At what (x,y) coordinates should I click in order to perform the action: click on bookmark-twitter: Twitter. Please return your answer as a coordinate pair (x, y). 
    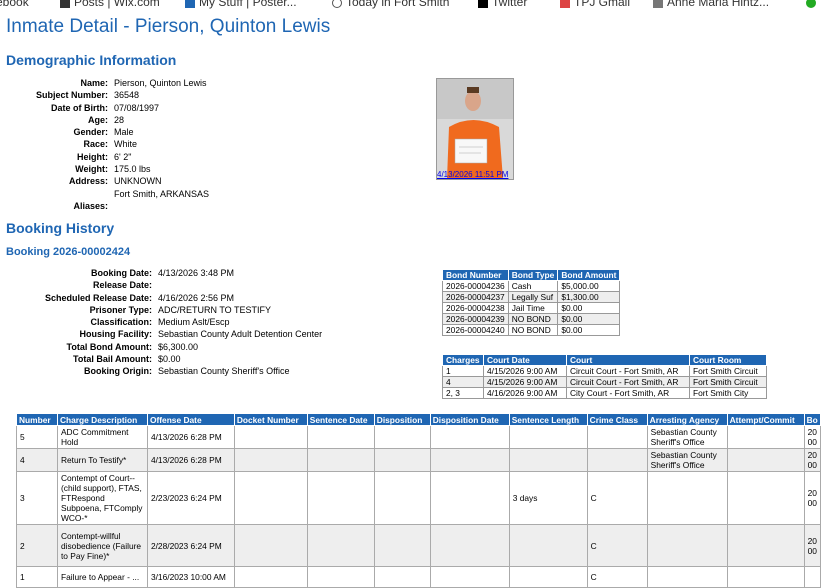
    Looking at the image, I should click on (502, 4).